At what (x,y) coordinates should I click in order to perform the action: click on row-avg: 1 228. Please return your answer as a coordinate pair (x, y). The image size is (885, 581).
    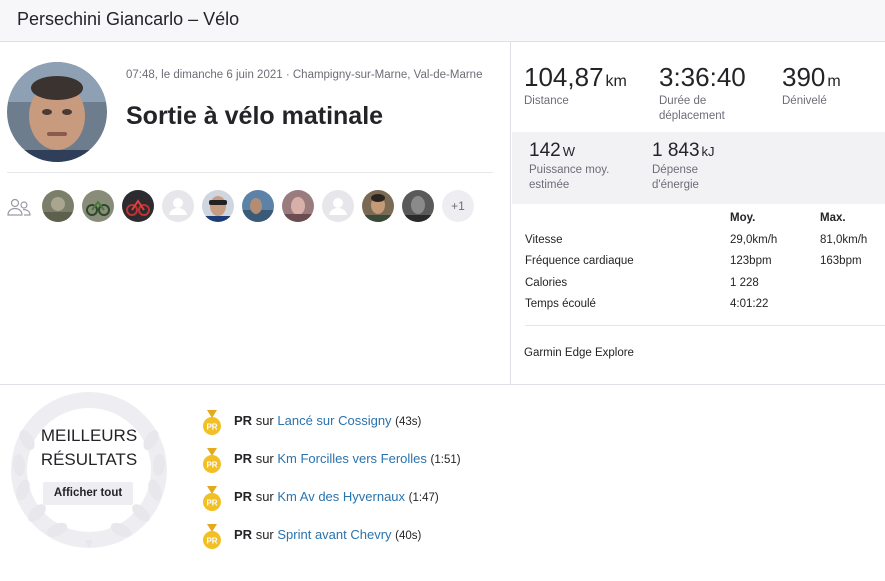
    Looking at the image, I should click on (744, 283).